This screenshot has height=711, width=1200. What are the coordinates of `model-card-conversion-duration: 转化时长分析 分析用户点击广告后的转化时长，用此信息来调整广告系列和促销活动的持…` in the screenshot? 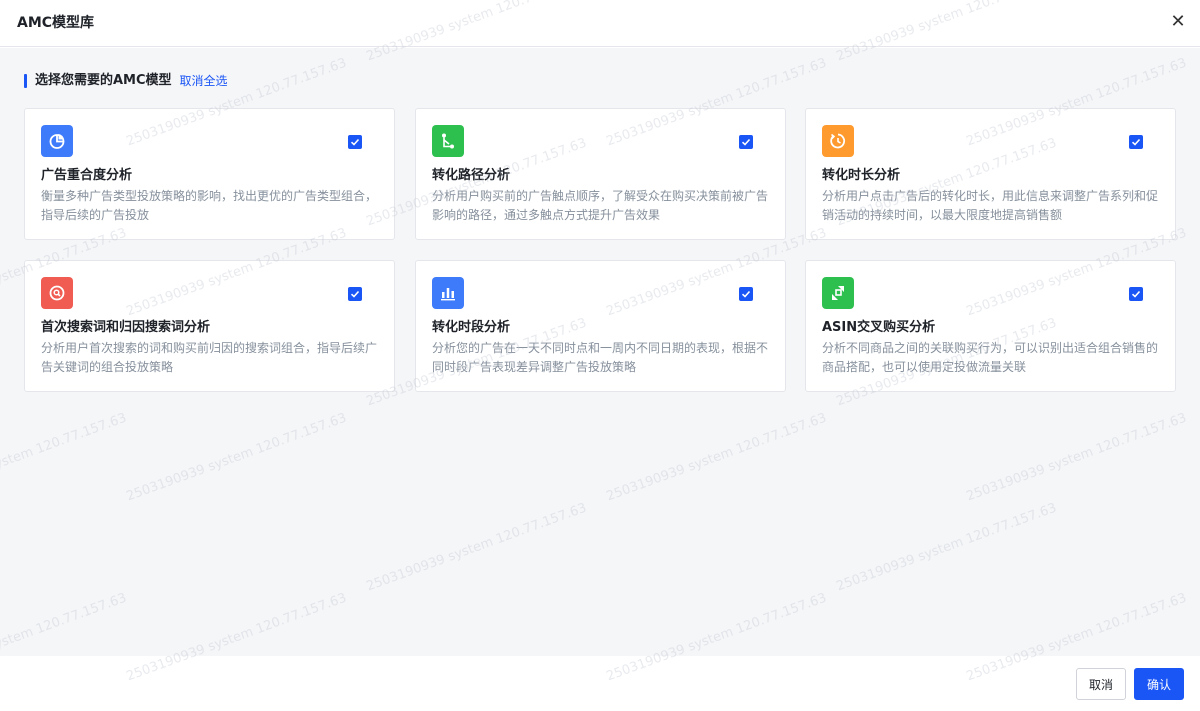 It's located at (990, 174).